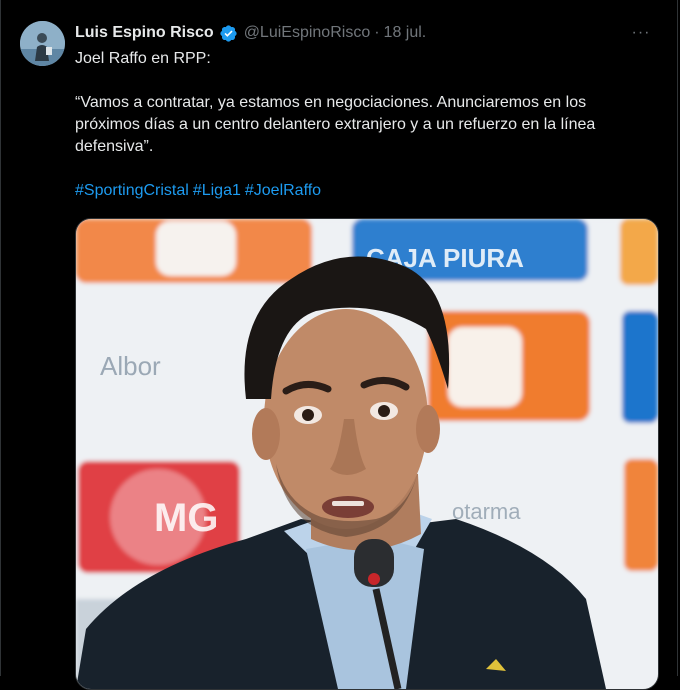 This screenshot has width=680, height=690. I want to click on hashtag-sportingcristal: #SportingCristal, so click(132, 190).